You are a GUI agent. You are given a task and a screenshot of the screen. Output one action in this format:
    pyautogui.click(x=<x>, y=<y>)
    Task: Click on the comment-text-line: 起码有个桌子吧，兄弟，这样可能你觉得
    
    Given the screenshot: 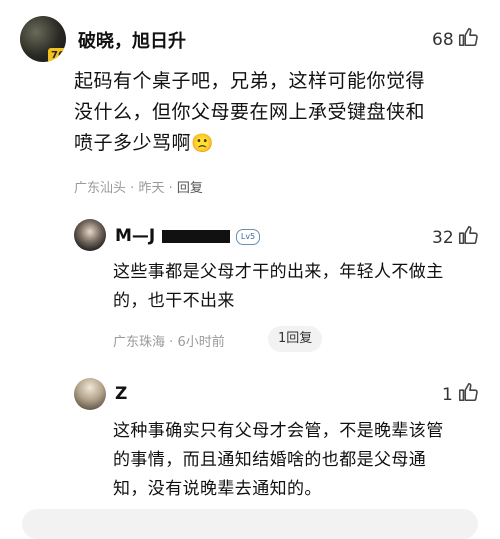 What is the action you would take?
    pyautogui.click(x=250, y=81)
    